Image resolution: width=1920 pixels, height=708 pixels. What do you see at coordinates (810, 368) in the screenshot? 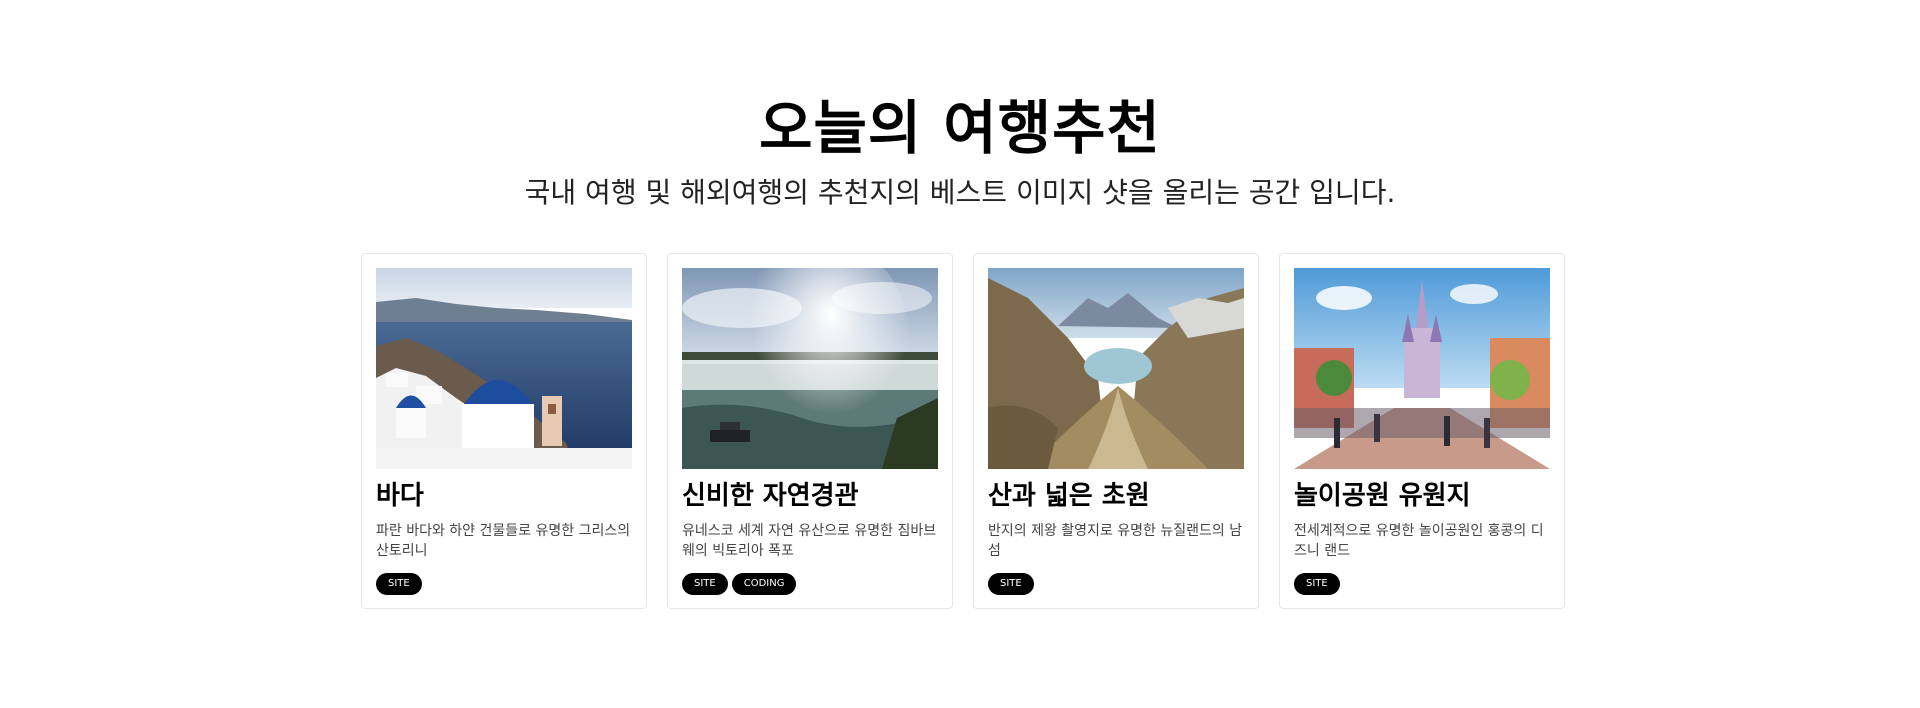
I see `victoria-falls-image` at bounding box center [810, 368].